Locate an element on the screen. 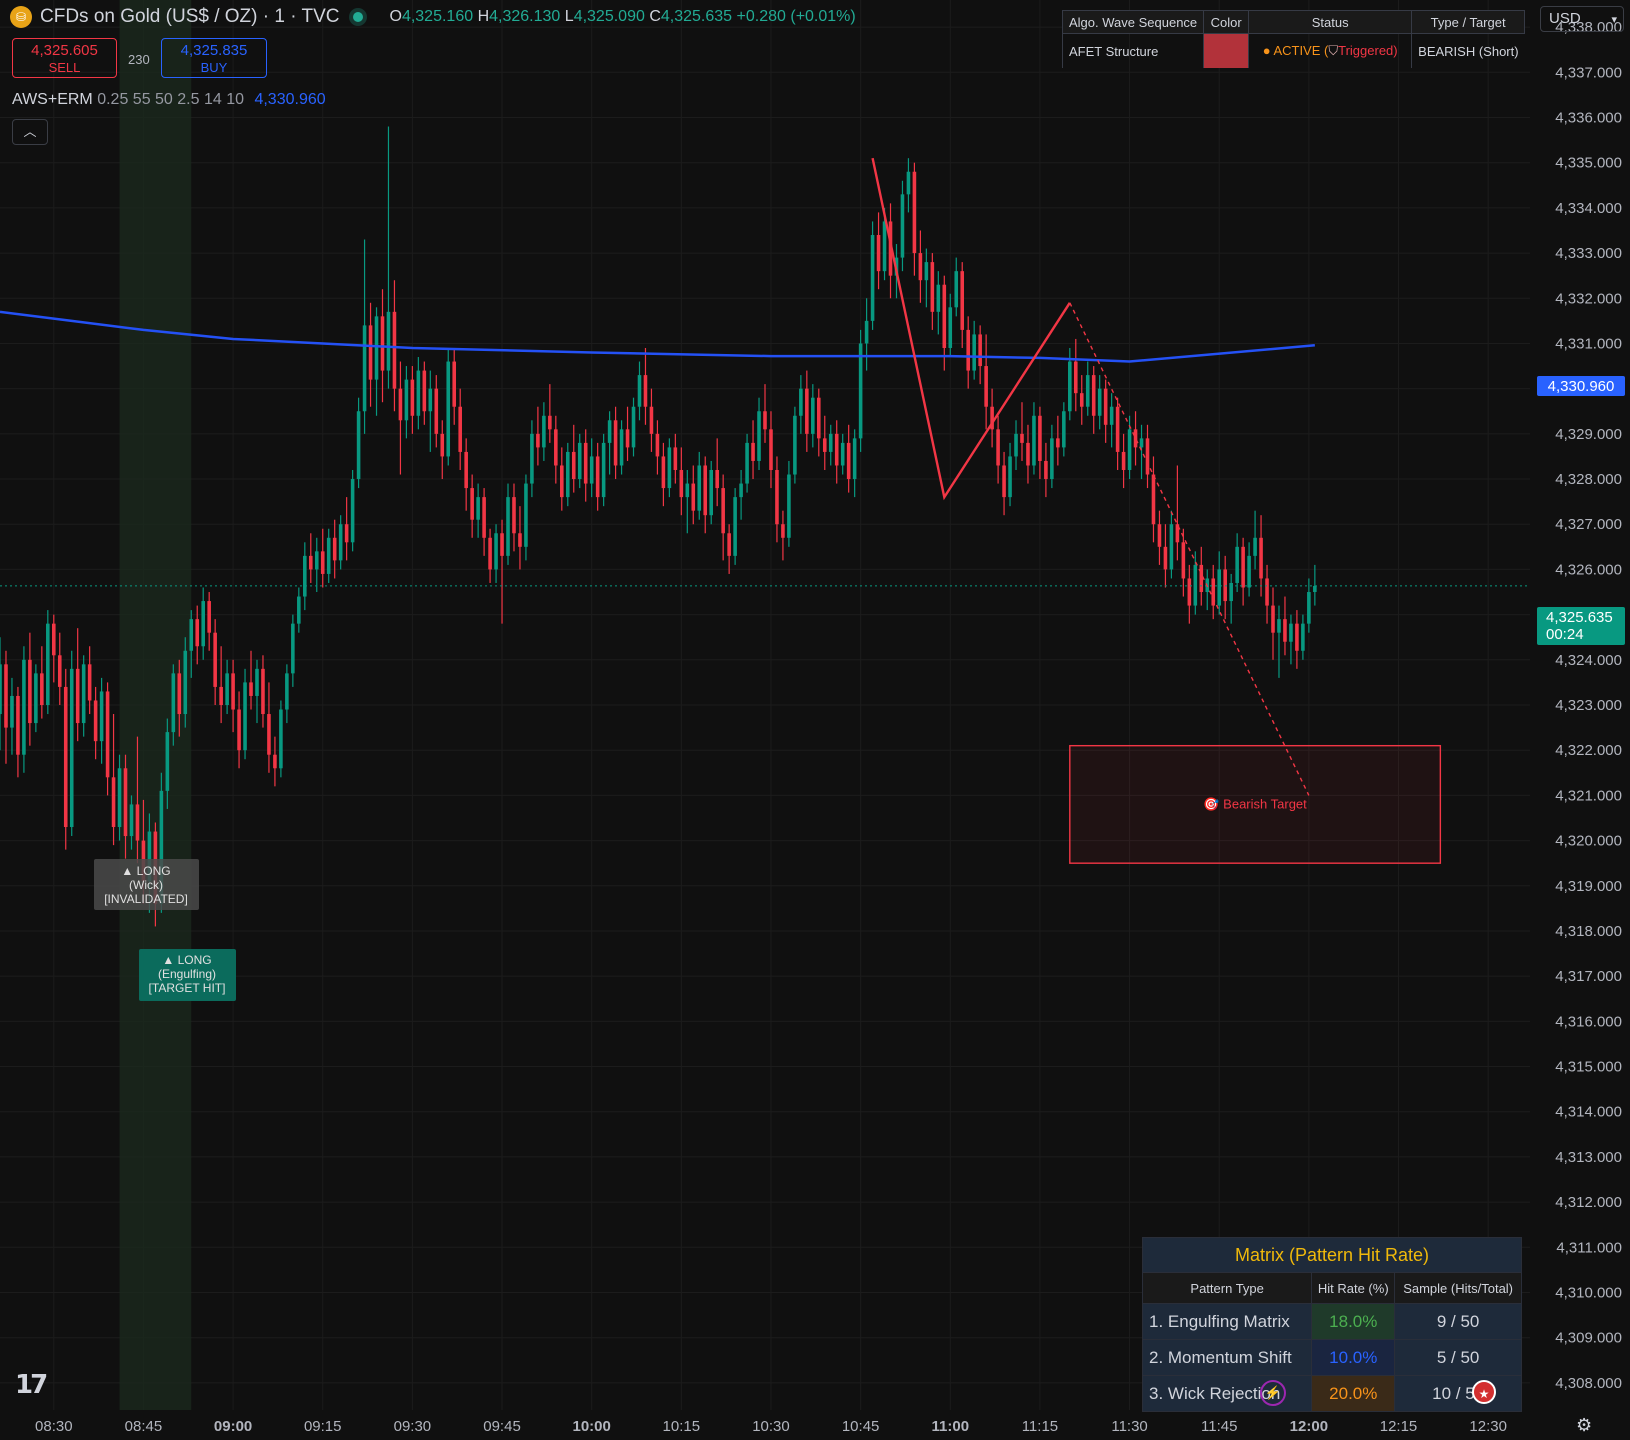  time-tick-label: 10:00 is located at coordinates (591, 1426).